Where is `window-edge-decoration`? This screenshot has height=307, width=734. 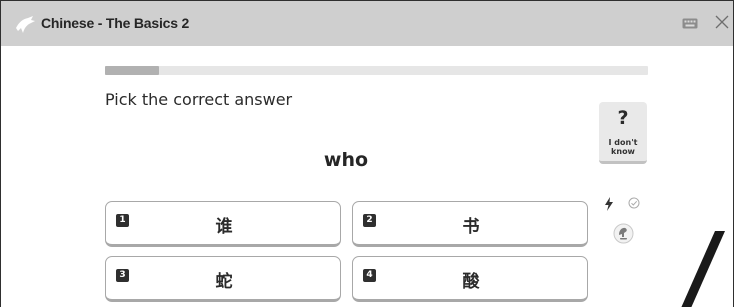 window-edge-decoration is located at coordinates (703, 269).